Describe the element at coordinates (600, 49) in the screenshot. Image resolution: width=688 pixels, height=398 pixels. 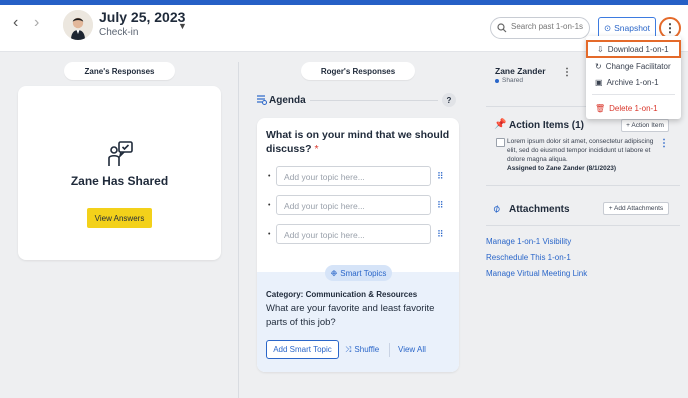
I see `download-icon: ⇩` at that location.